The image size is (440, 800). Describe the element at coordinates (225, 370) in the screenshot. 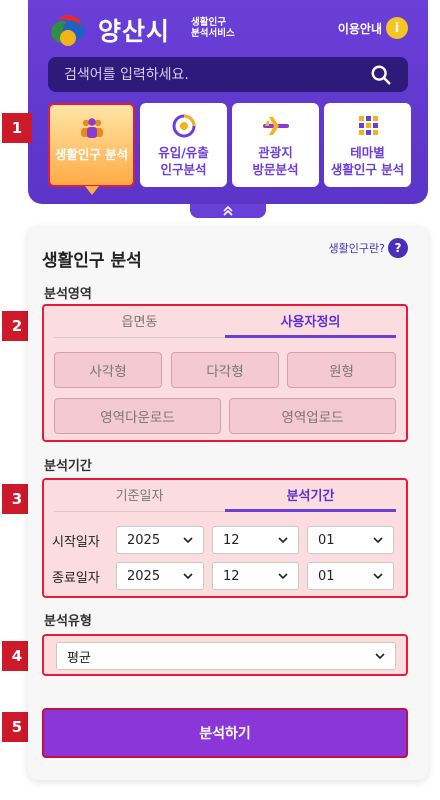

I see `polygon-button: 다각형` at that location.